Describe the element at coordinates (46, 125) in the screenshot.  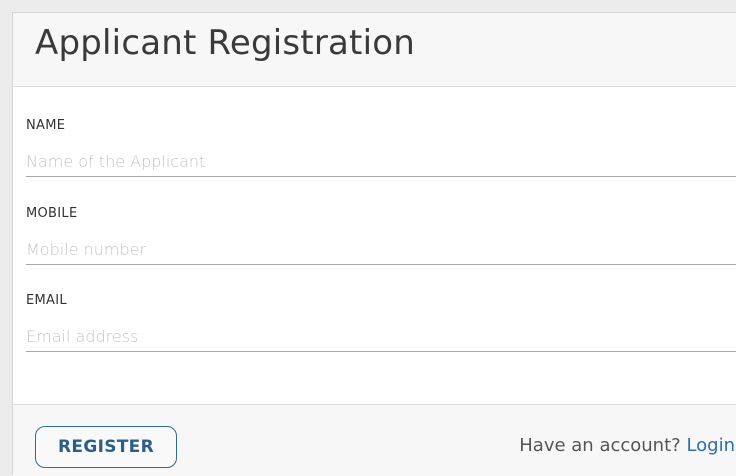
I see `name-label: NAME` at that location.